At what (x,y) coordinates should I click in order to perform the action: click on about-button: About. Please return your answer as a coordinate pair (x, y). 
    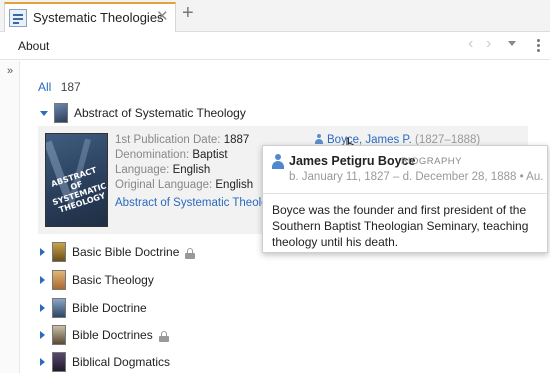
    Looking at the image, I should click on (33, 46).